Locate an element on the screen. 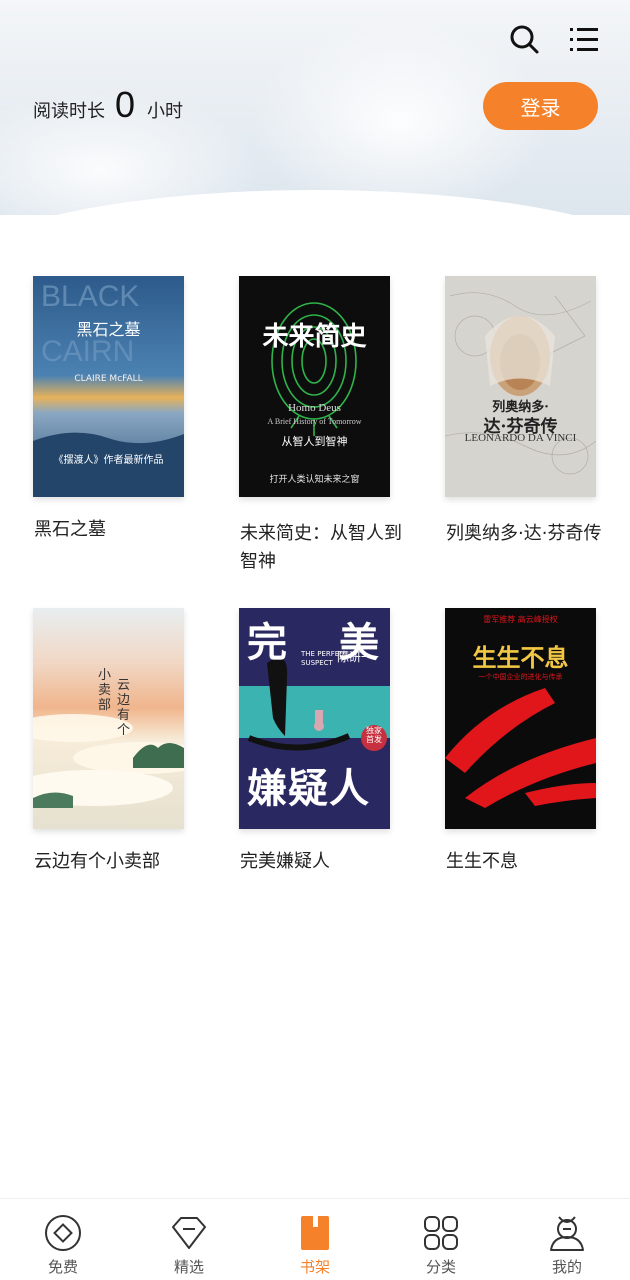  cover-author: LEONARDO DA VINCI is located at coordinates (520, 438).